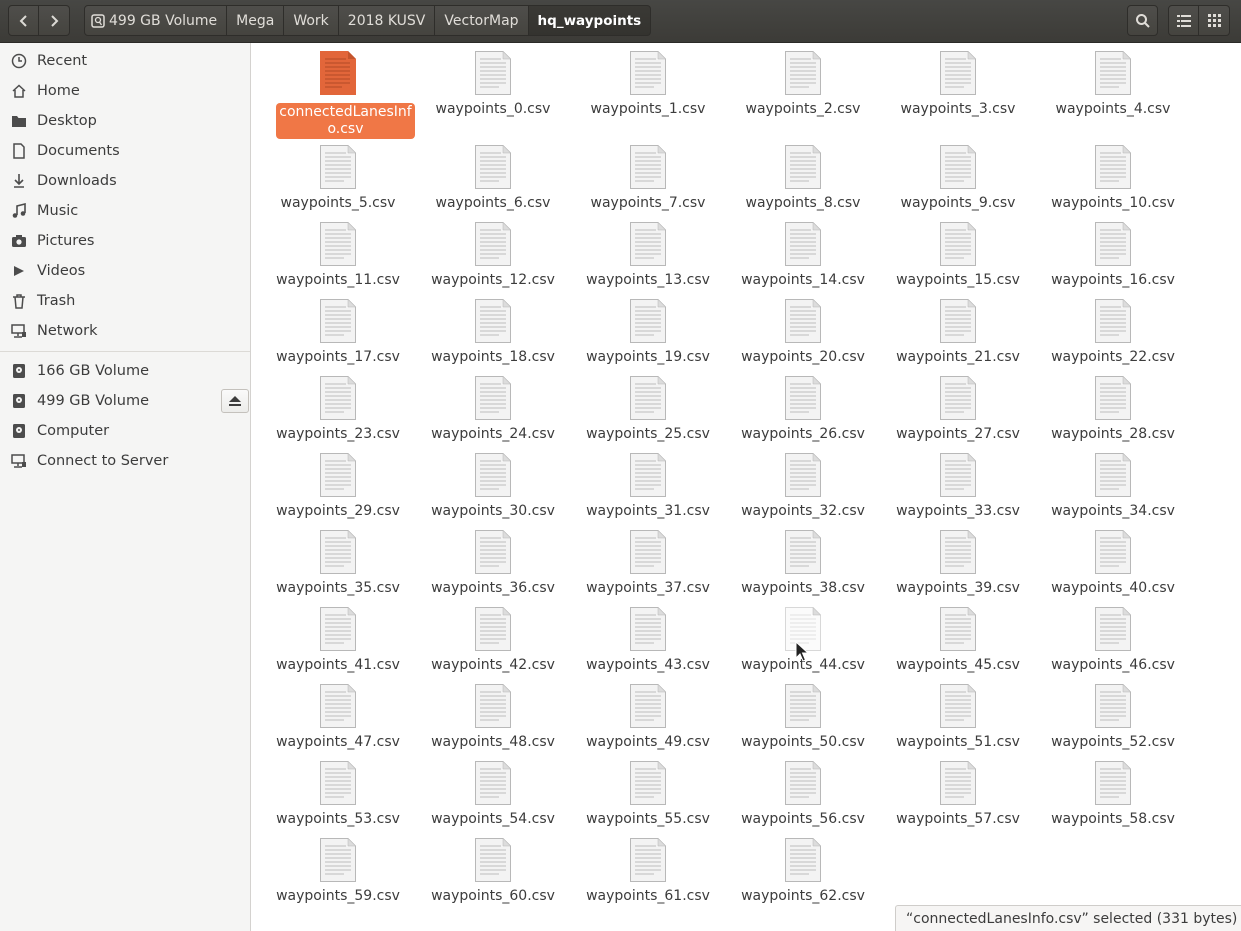  Describe the element at coordinates (958, 357) in the screenshot. I see `file-name: waypoints_21.csv` at that location.